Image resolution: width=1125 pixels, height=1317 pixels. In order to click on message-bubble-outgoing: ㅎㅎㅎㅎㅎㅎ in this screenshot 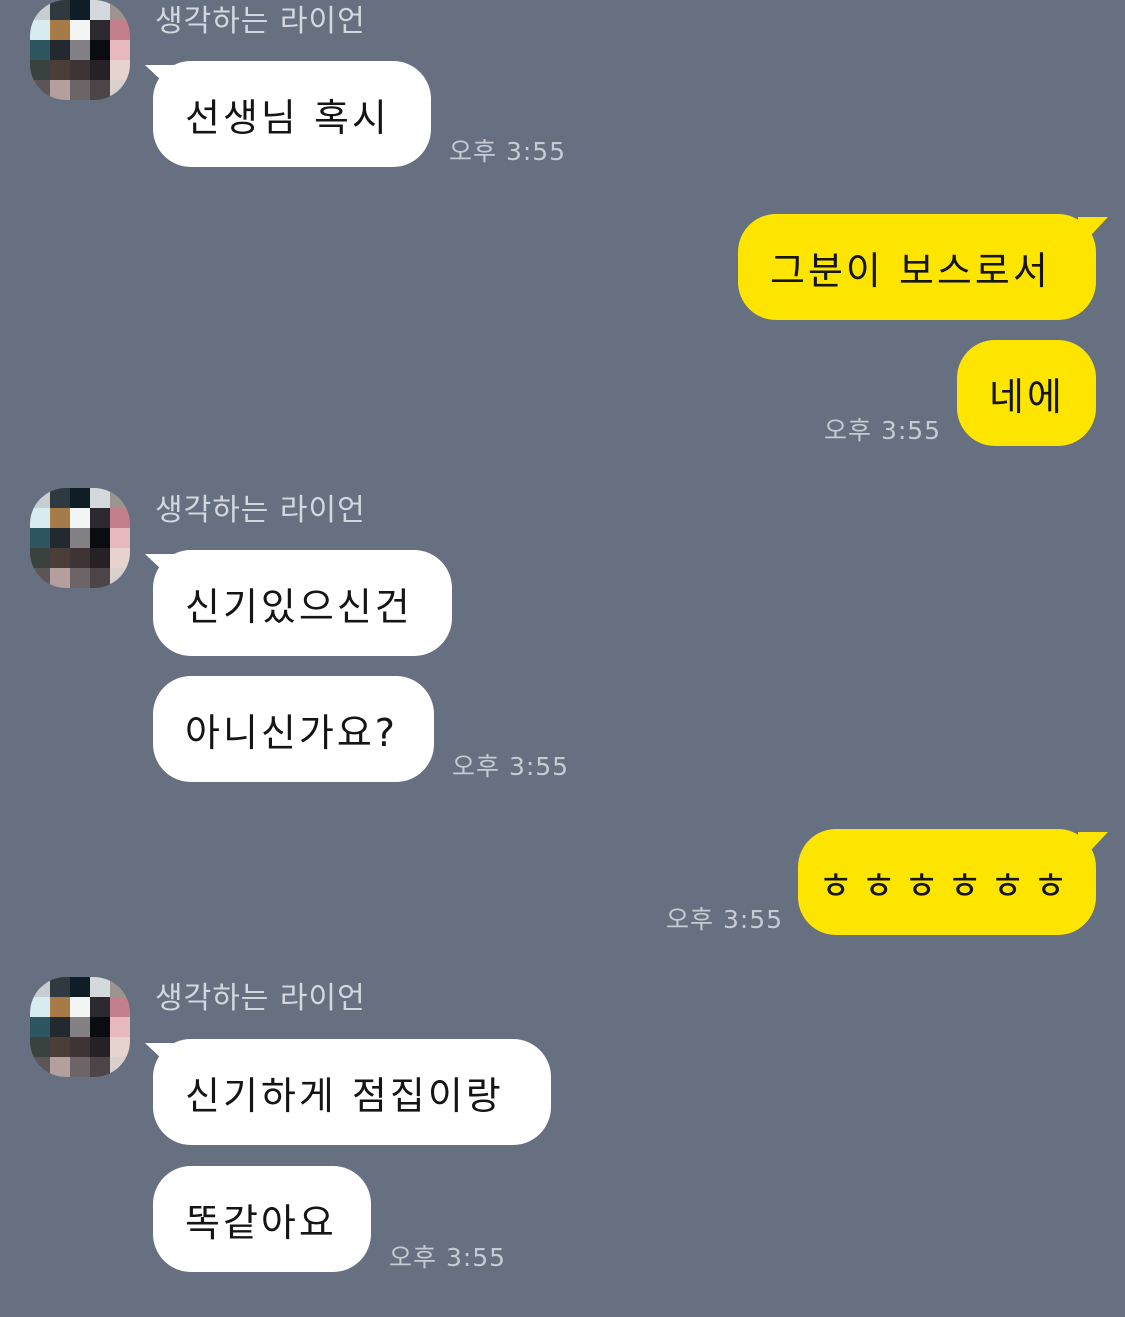, I will do `click(947, 882)`.